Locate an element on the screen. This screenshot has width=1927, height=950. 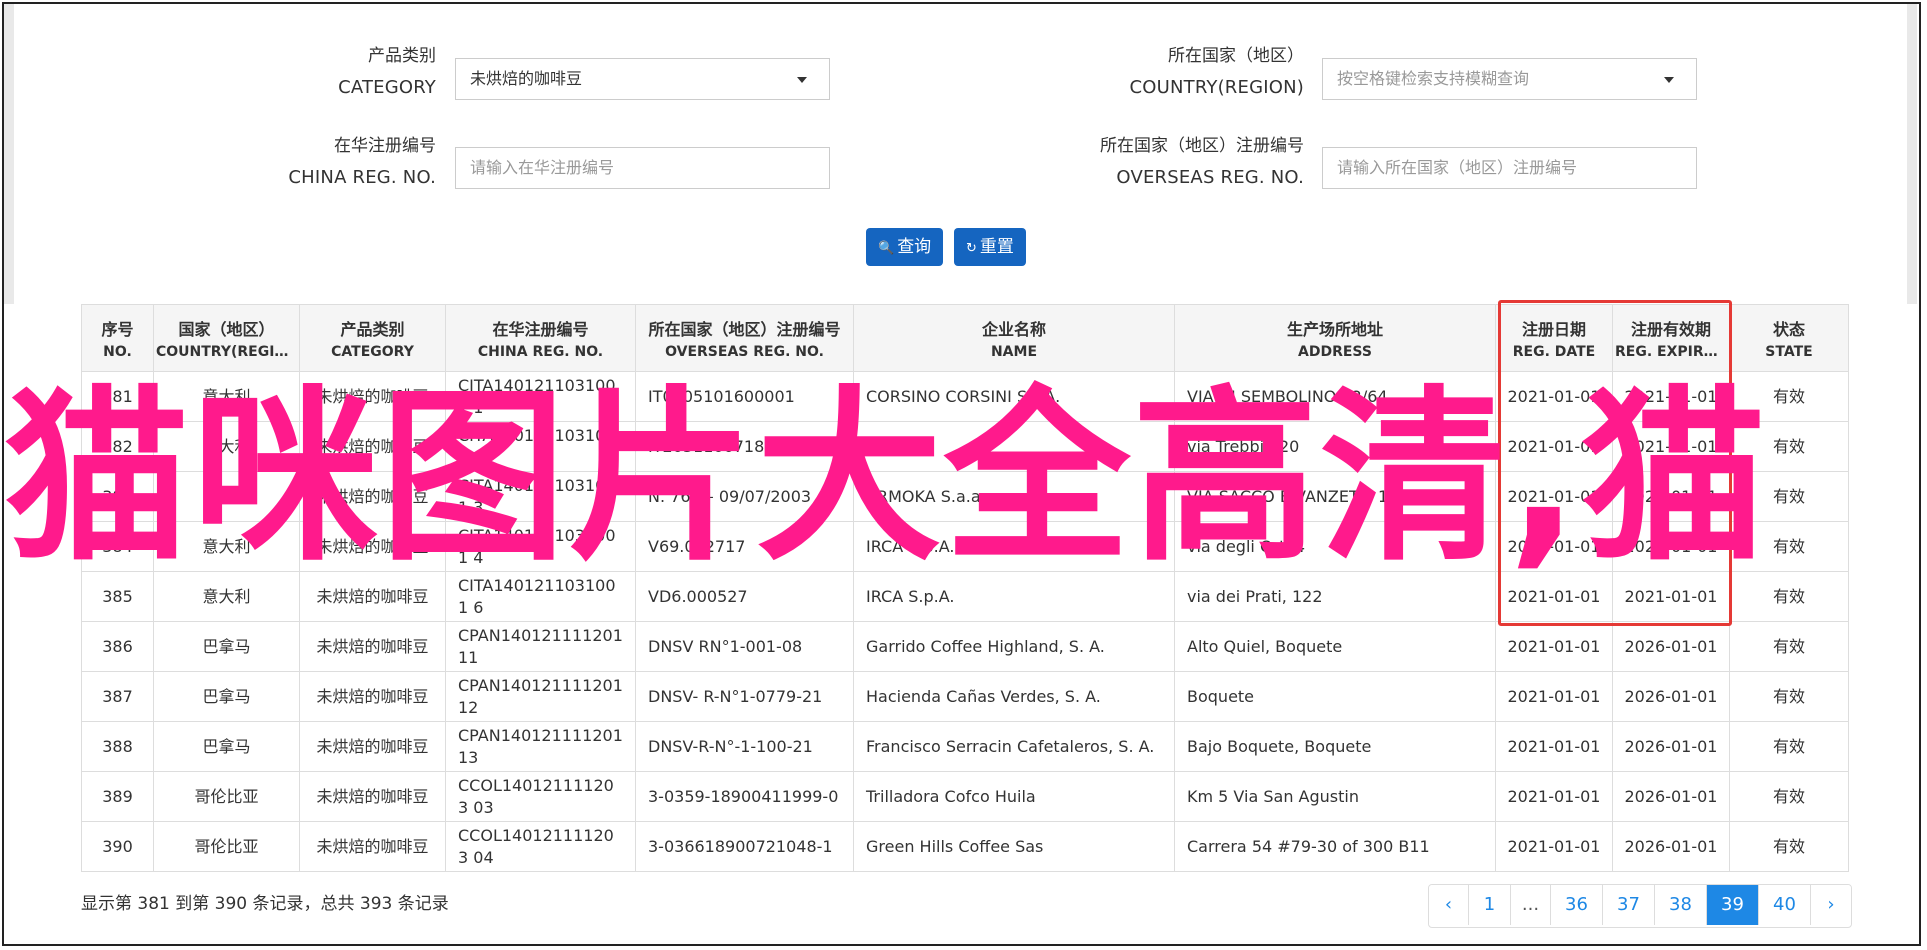
left-edge-strip is located at coordinates (9, 154).